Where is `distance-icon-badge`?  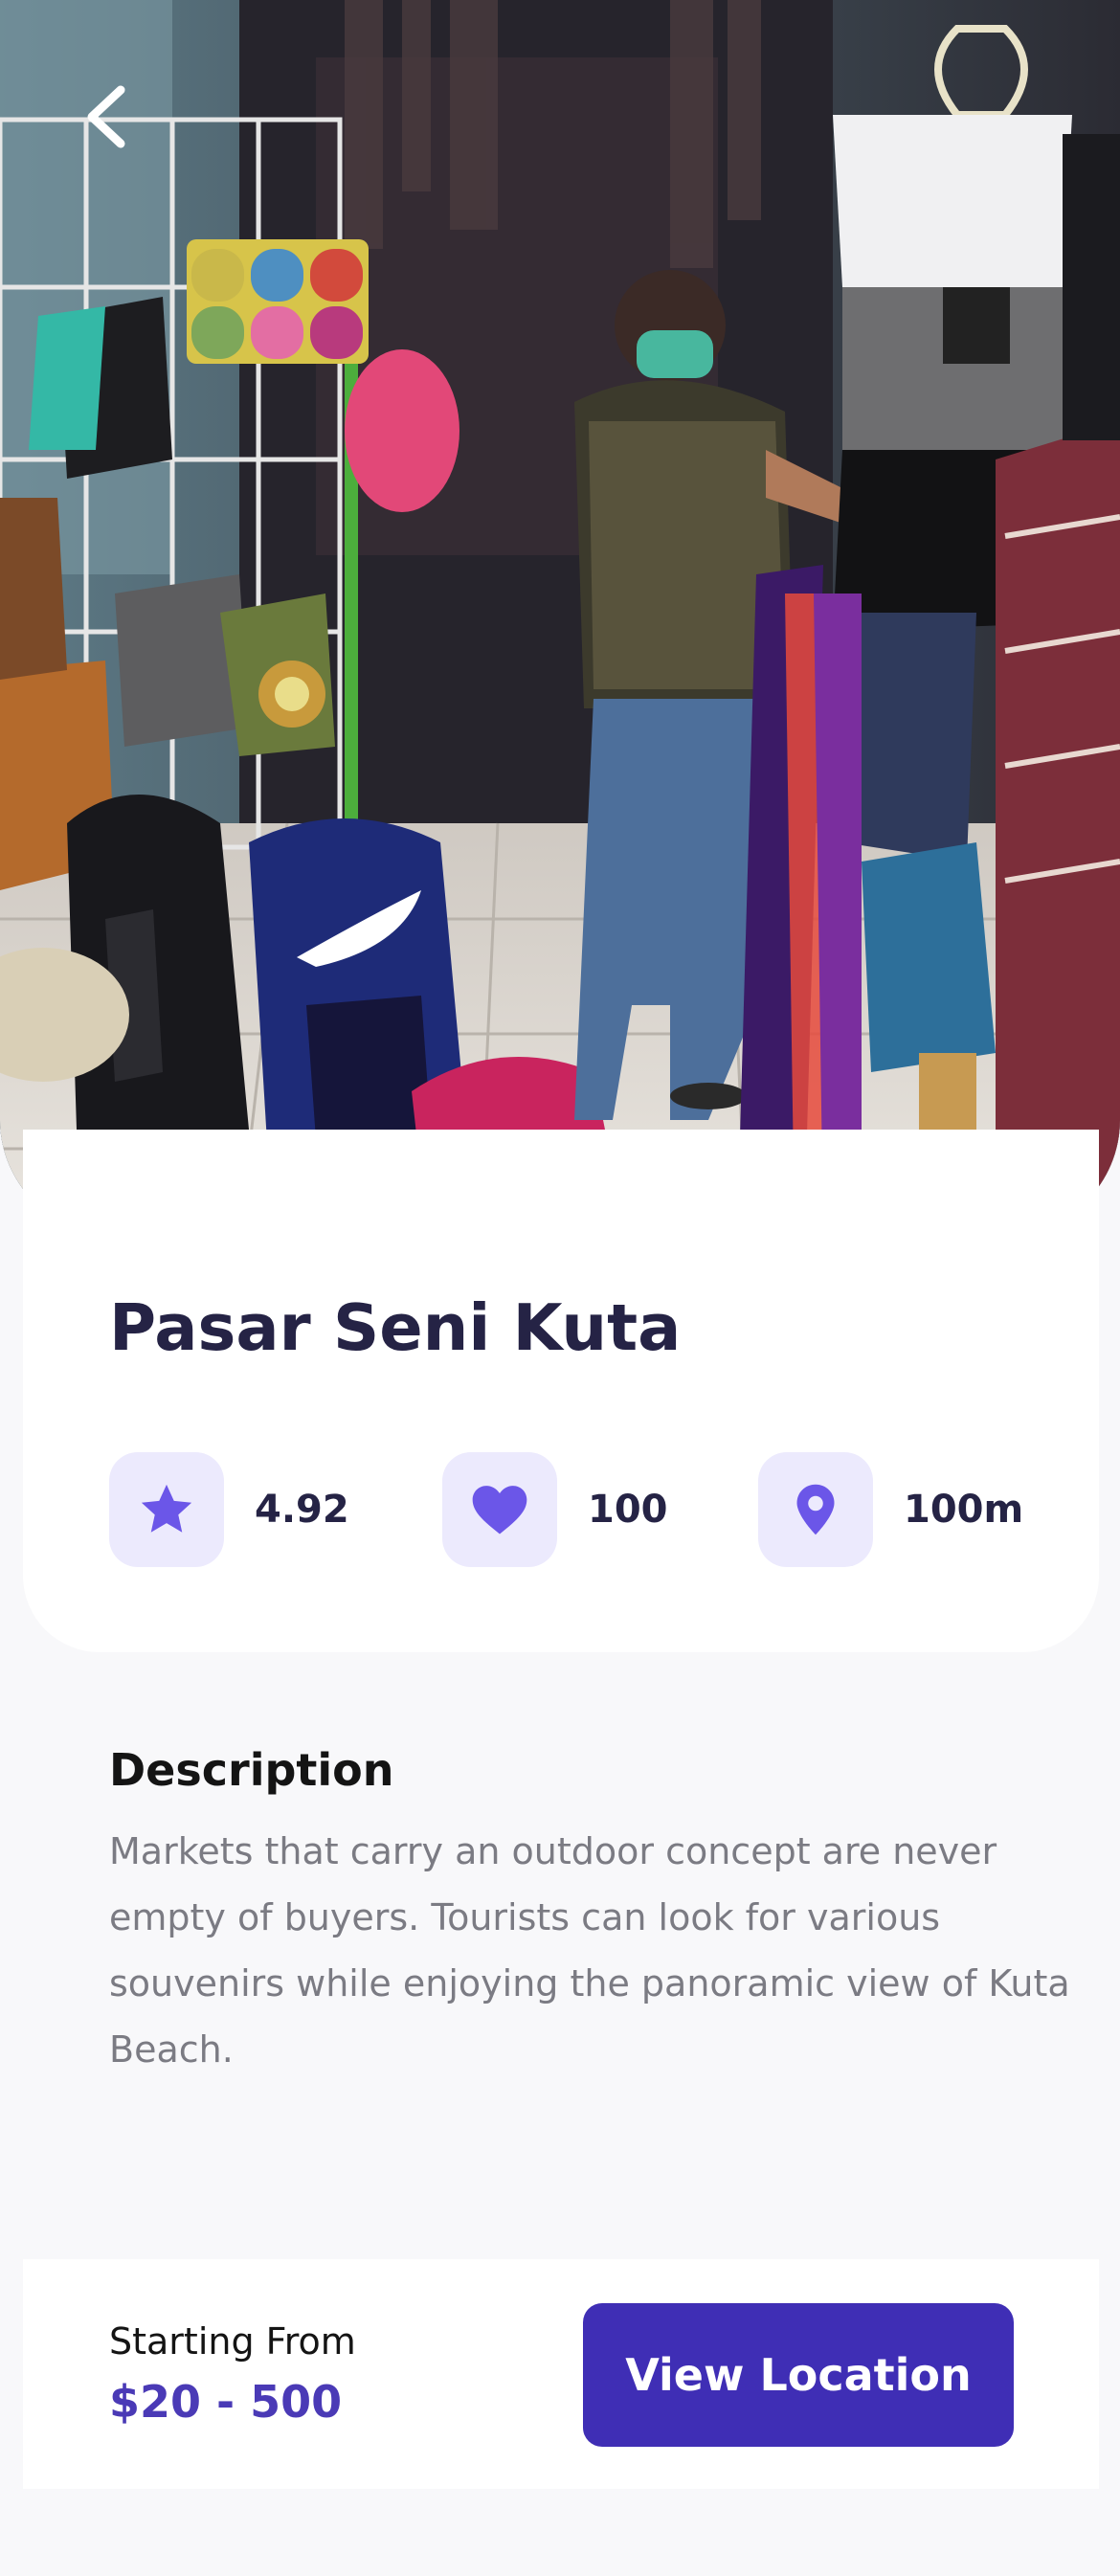
distance-icon-badge is located at coordinates (815, 1509).